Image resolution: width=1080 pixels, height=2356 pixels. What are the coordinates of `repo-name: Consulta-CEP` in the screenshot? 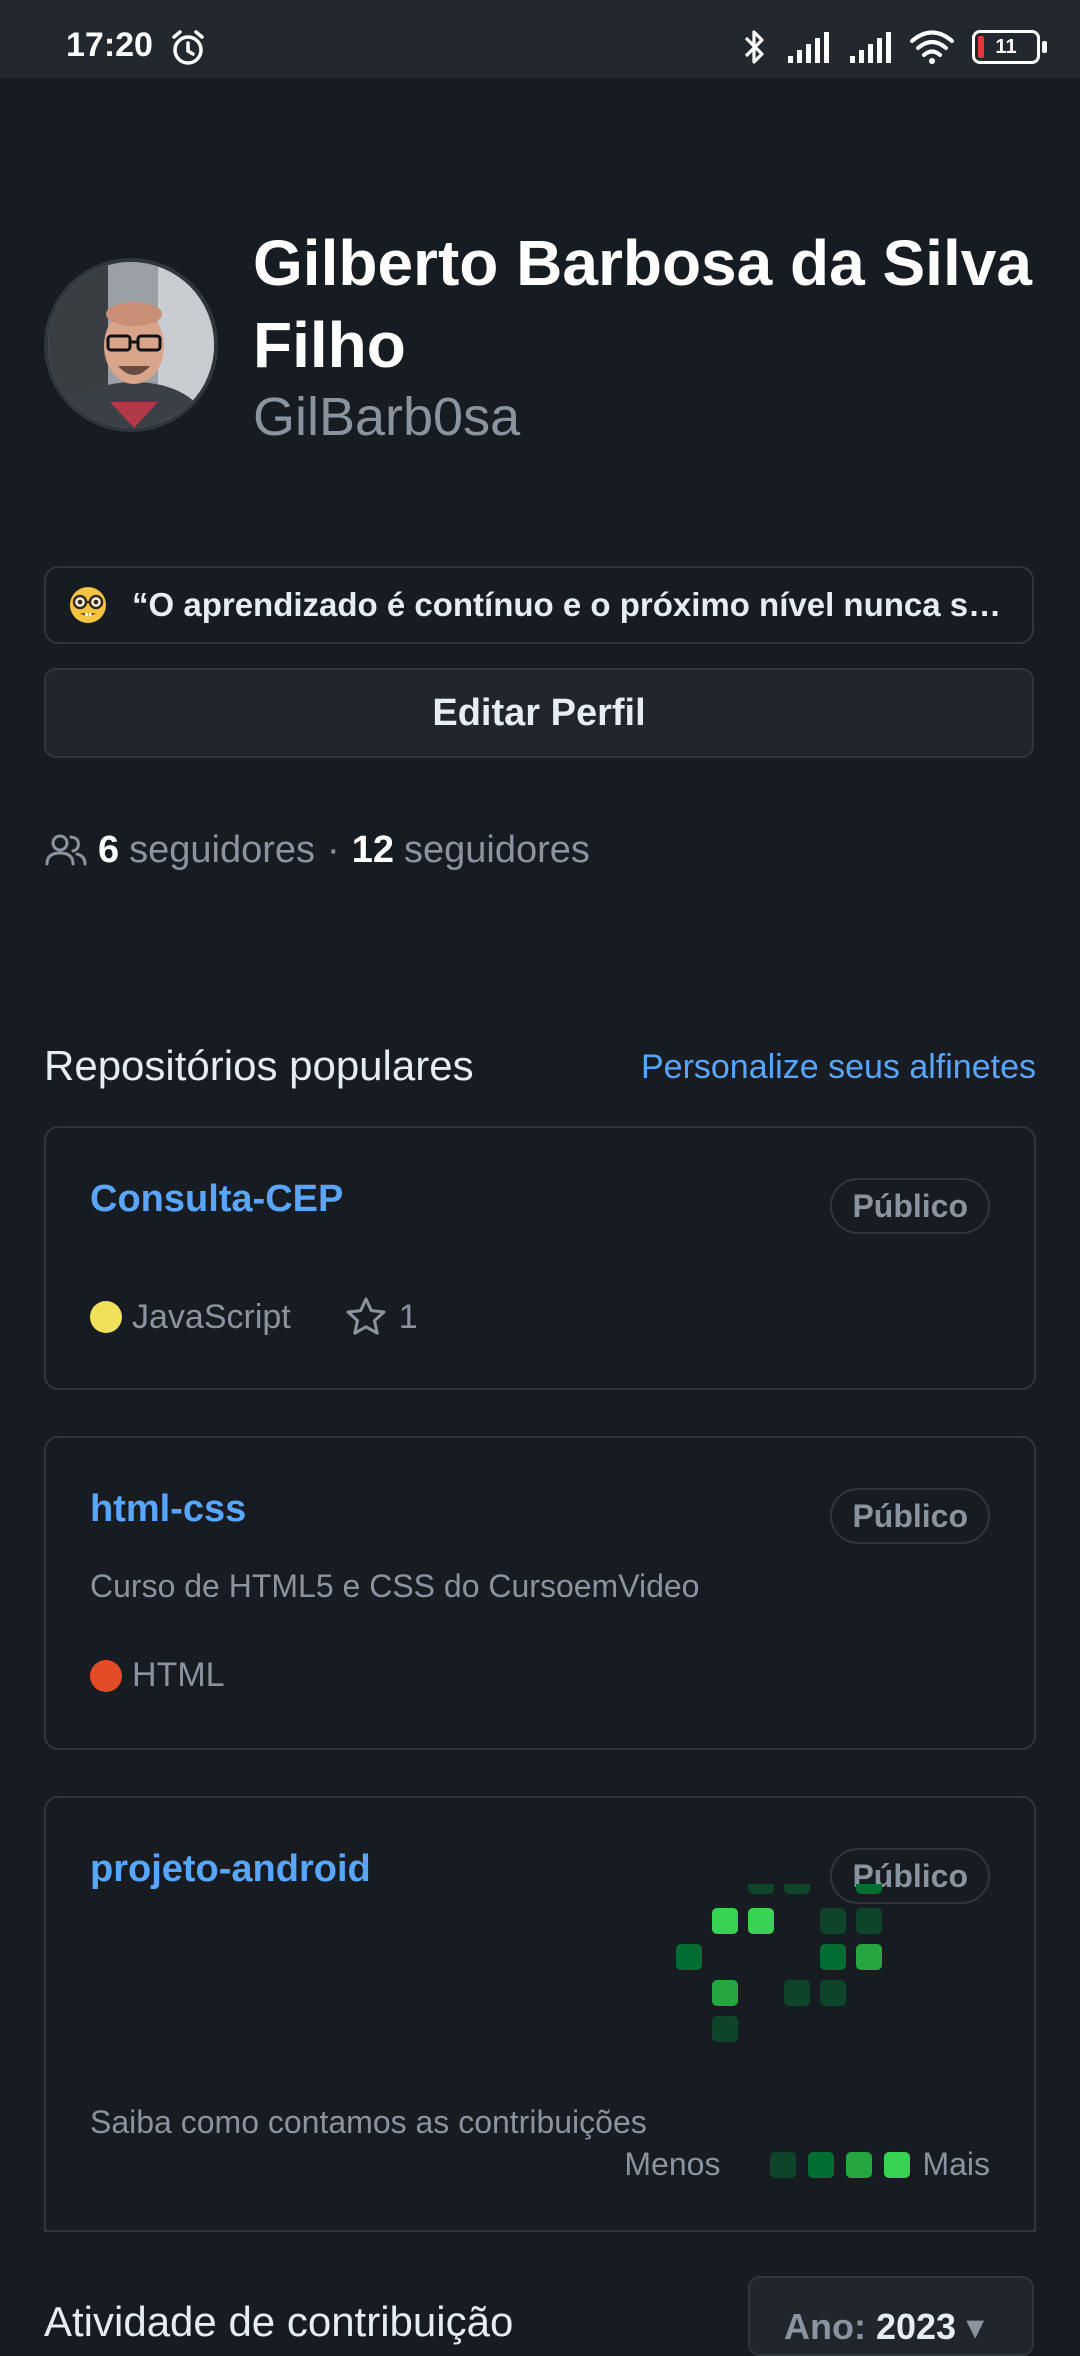 It's located at (216, 1199).